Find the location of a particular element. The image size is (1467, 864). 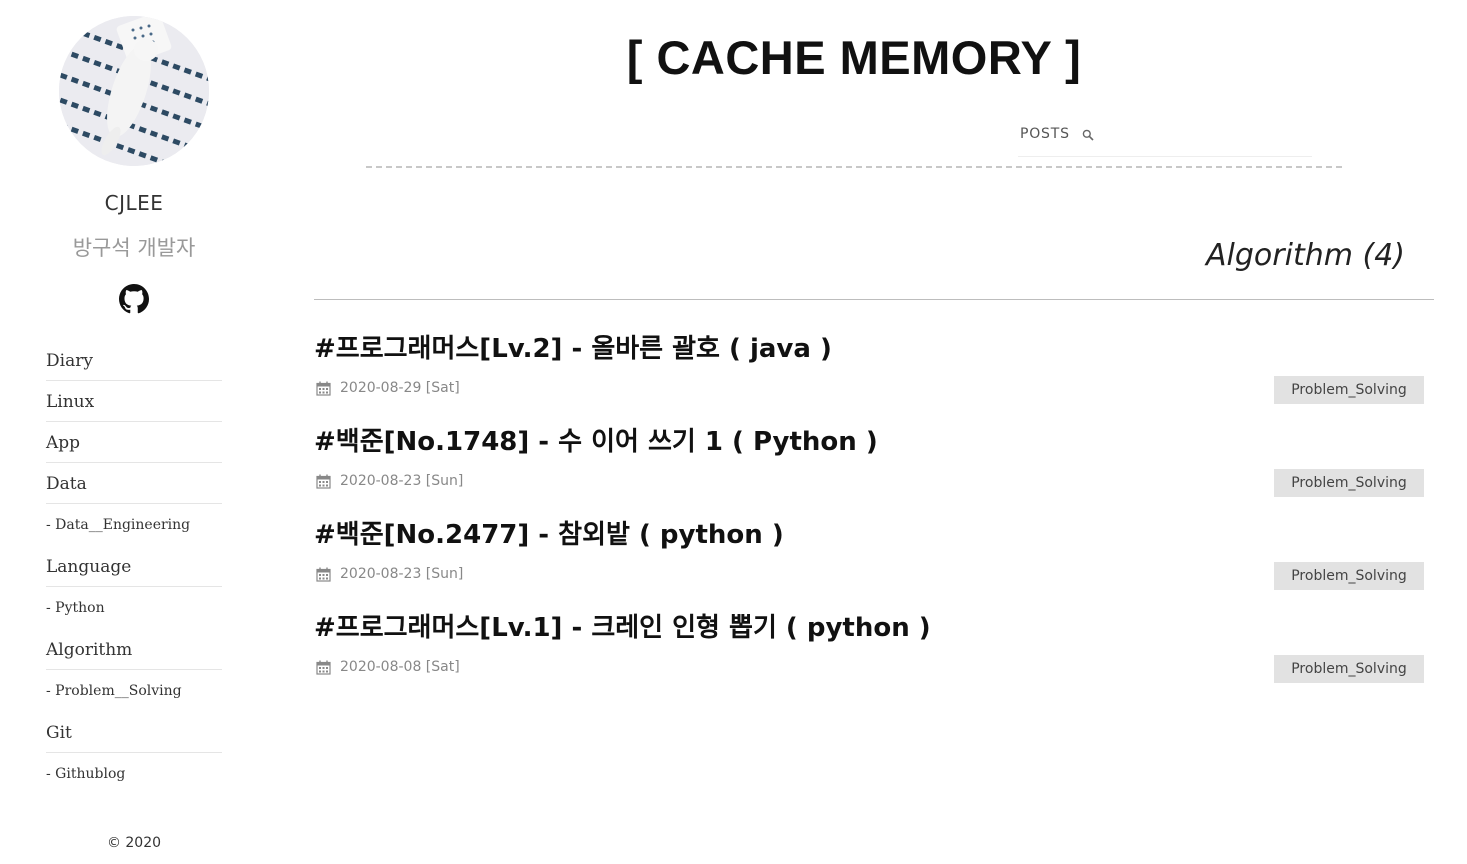

nav-subitem-data-engineering: - Data__Engineering is located at coordinates (134, 525).